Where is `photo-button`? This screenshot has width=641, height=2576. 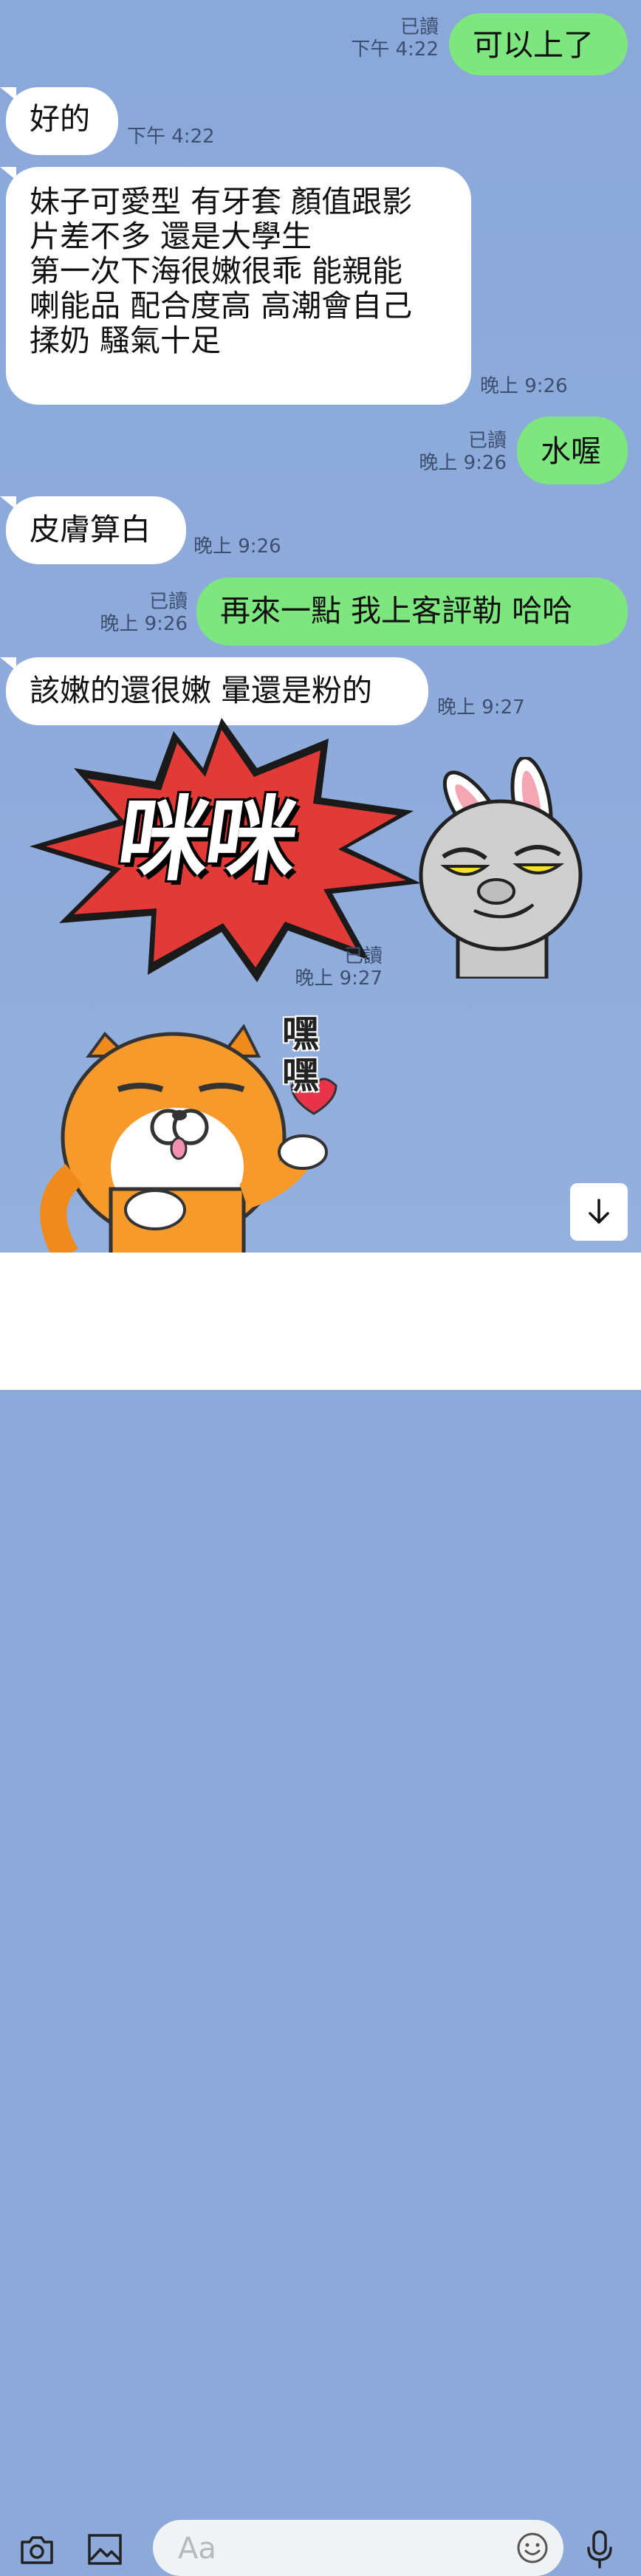
photo-button is located at coordinates (105, 2549).